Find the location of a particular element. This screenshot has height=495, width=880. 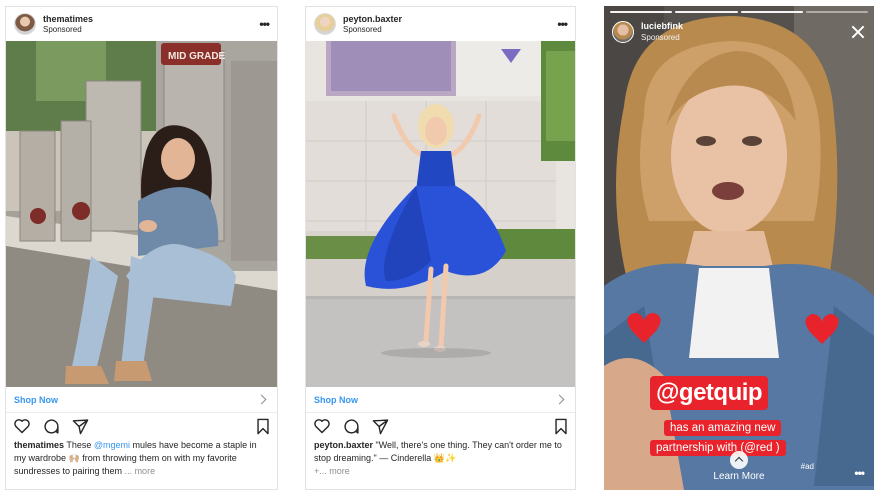

story-header: luciebfink Sponsored is located at coordinates (739, 32).